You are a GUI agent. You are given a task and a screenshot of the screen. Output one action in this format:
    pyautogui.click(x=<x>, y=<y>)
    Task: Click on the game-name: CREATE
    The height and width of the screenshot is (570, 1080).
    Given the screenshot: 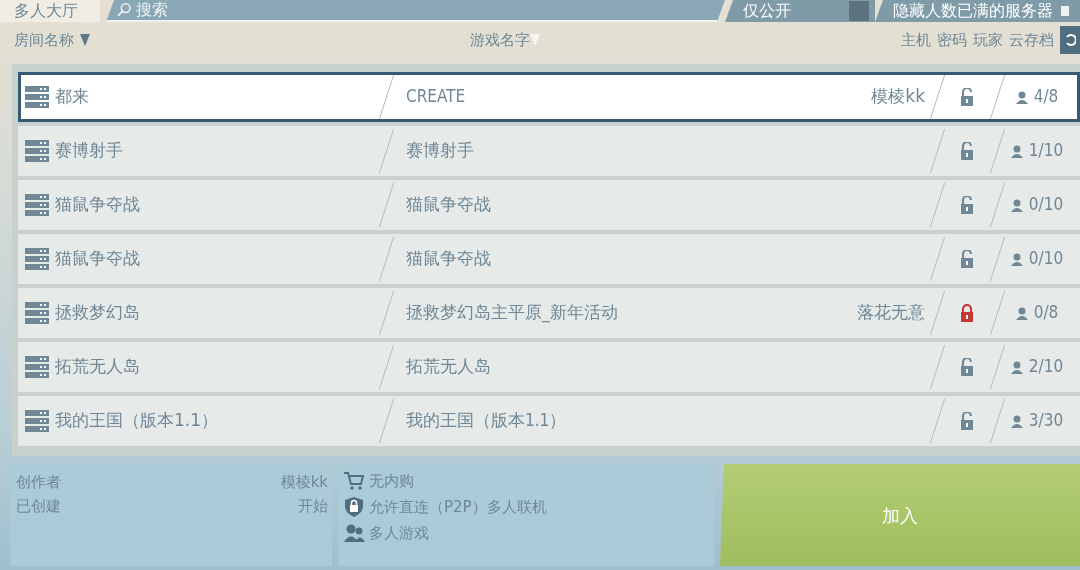 What is the action you would take?
    pyautogui.click(x=436, y=97)
    